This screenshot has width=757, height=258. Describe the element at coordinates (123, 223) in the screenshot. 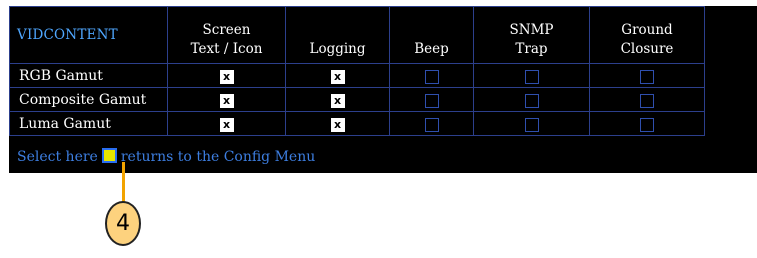

I see `callout-badge: 4` at that location.